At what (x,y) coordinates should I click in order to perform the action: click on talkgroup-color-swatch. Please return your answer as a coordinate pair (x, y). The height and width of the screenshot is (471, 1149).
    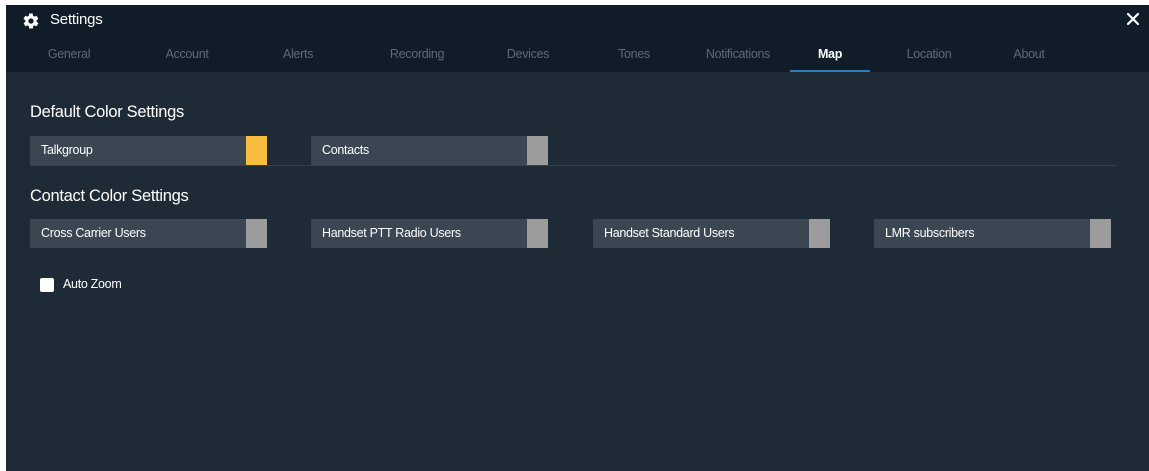
    Looking at the image, I should click on (256, 150).